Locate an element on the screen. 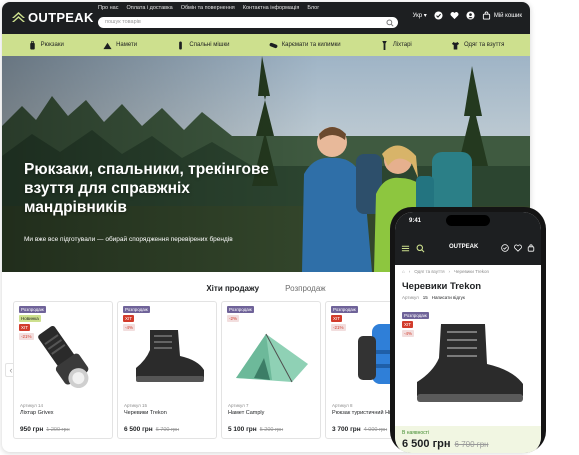 This screenshot has width=579, height=455. category-backpacks: Рюкзаки is located at coordinates (46, 45).